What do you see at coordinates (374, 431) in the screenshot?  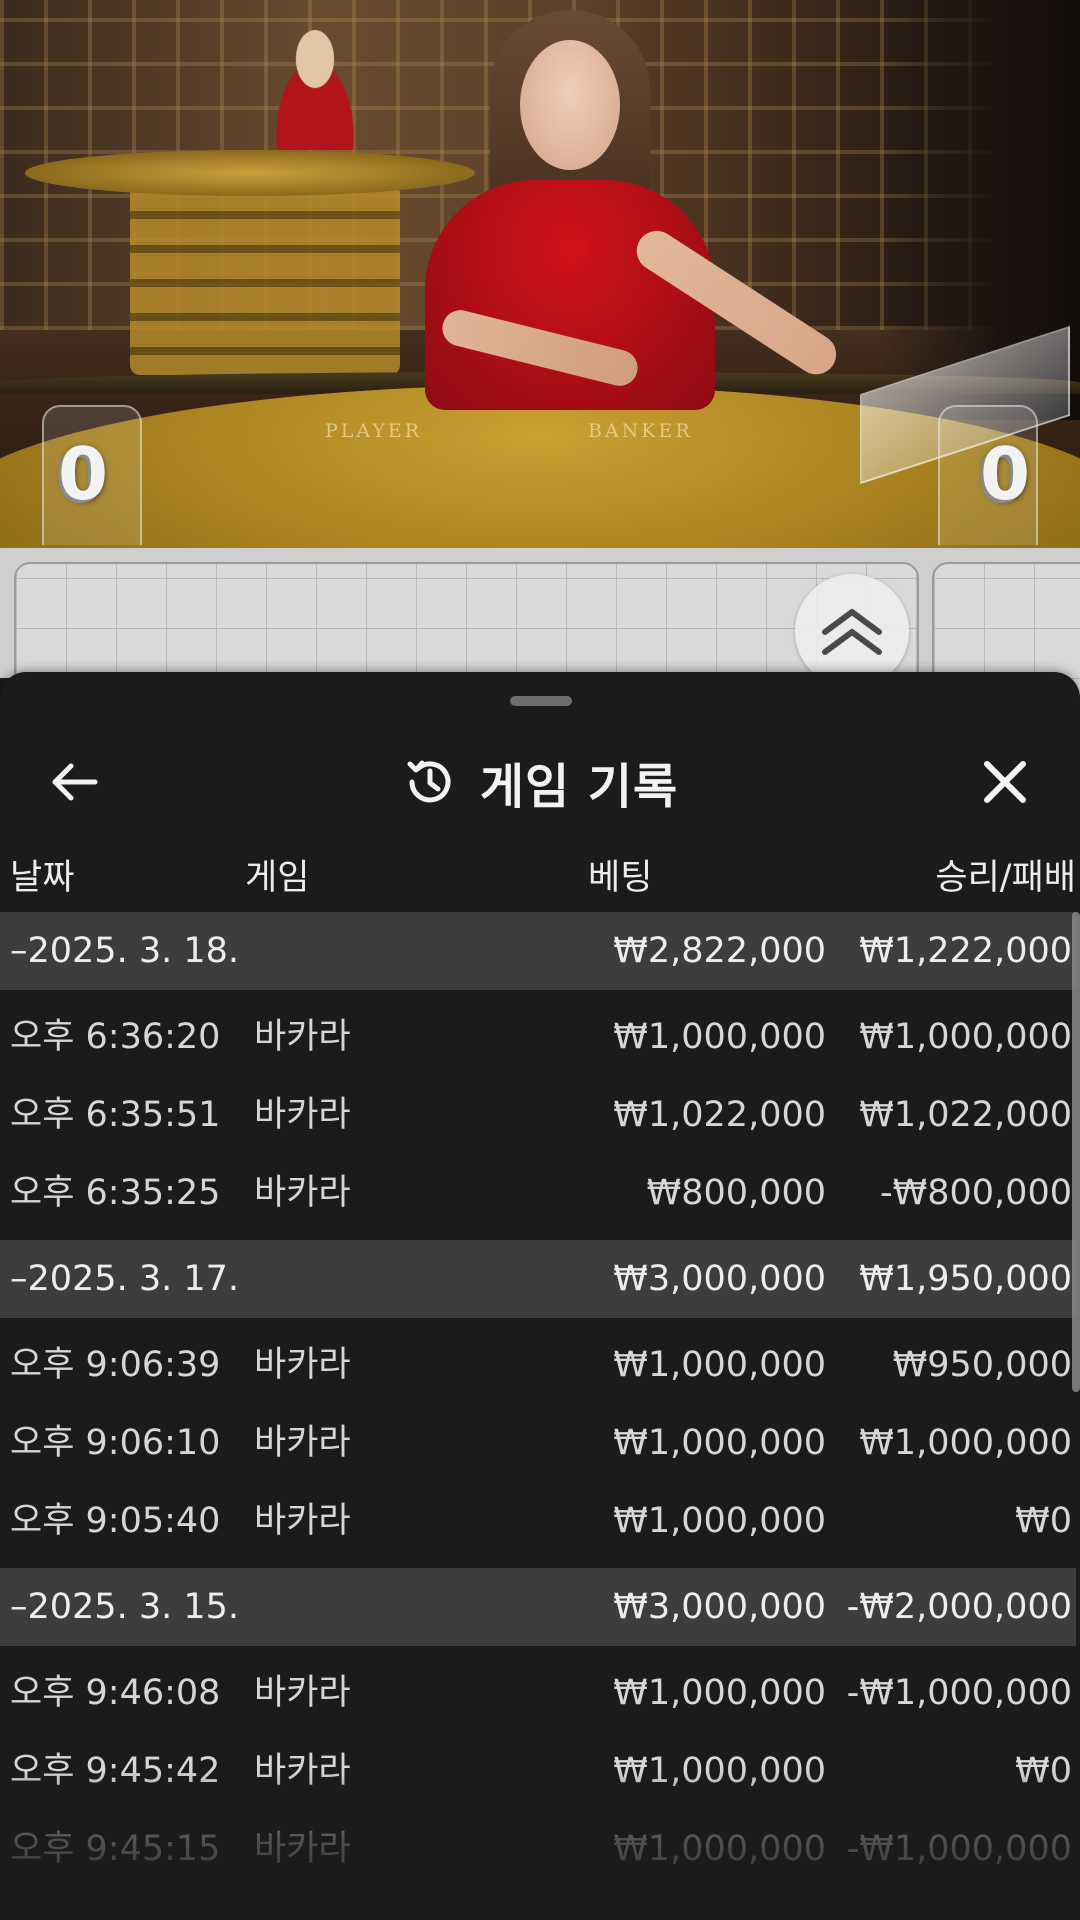 I see `felt-player-label: PLAYER` at bounding box center [374, 431].